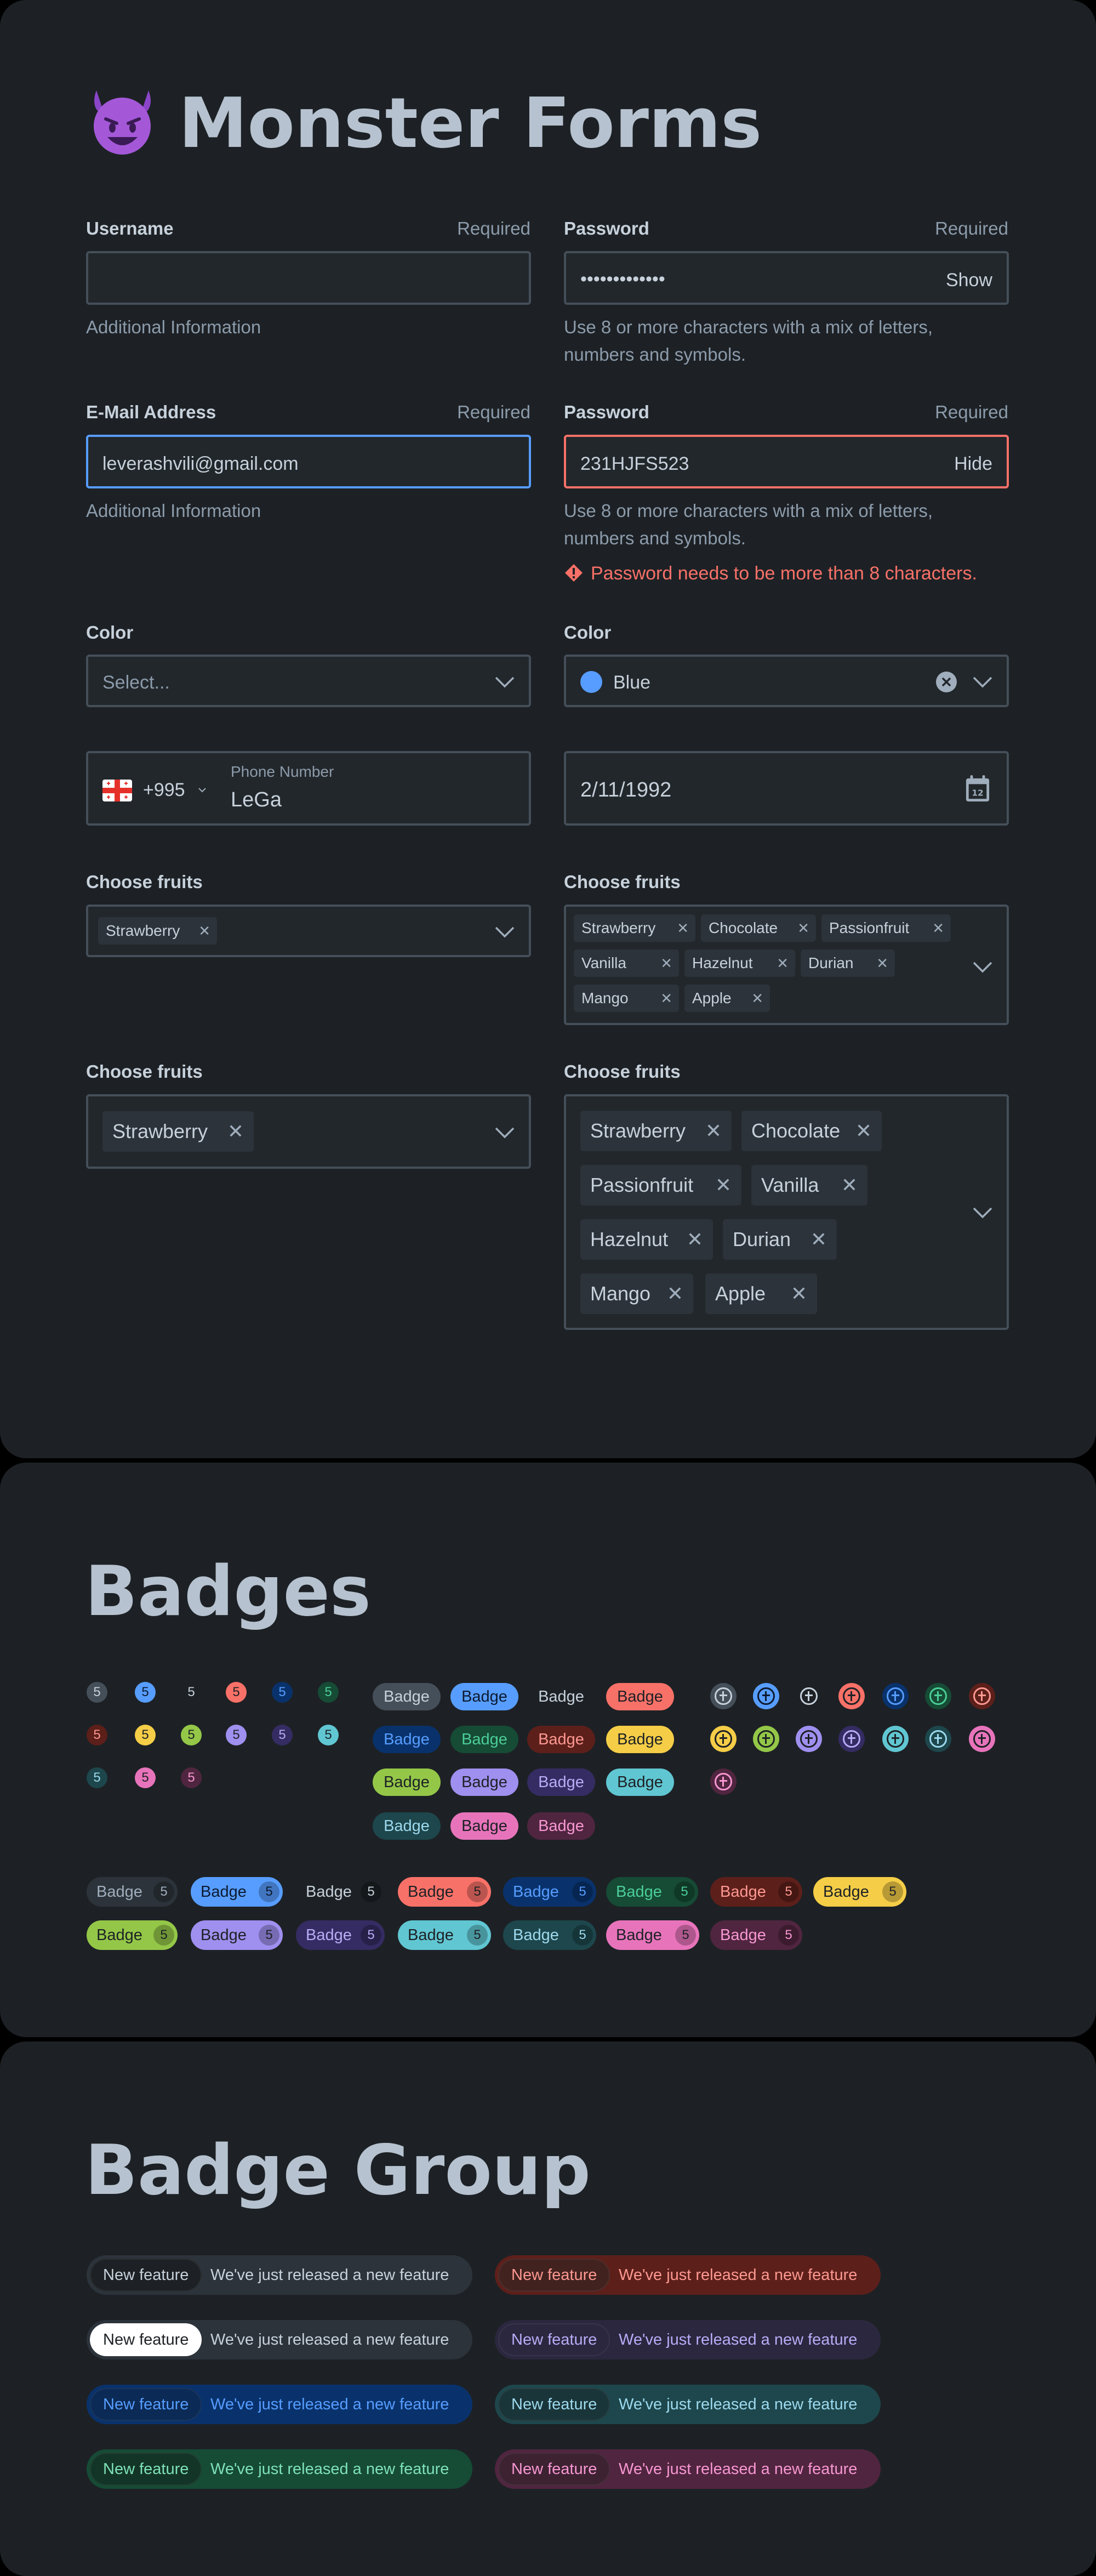 This screenshot has height=2576, width=1096. Describe the element at coordinates (174, 511) in the screenshot. I see `email-help: Additional Information` at that location.